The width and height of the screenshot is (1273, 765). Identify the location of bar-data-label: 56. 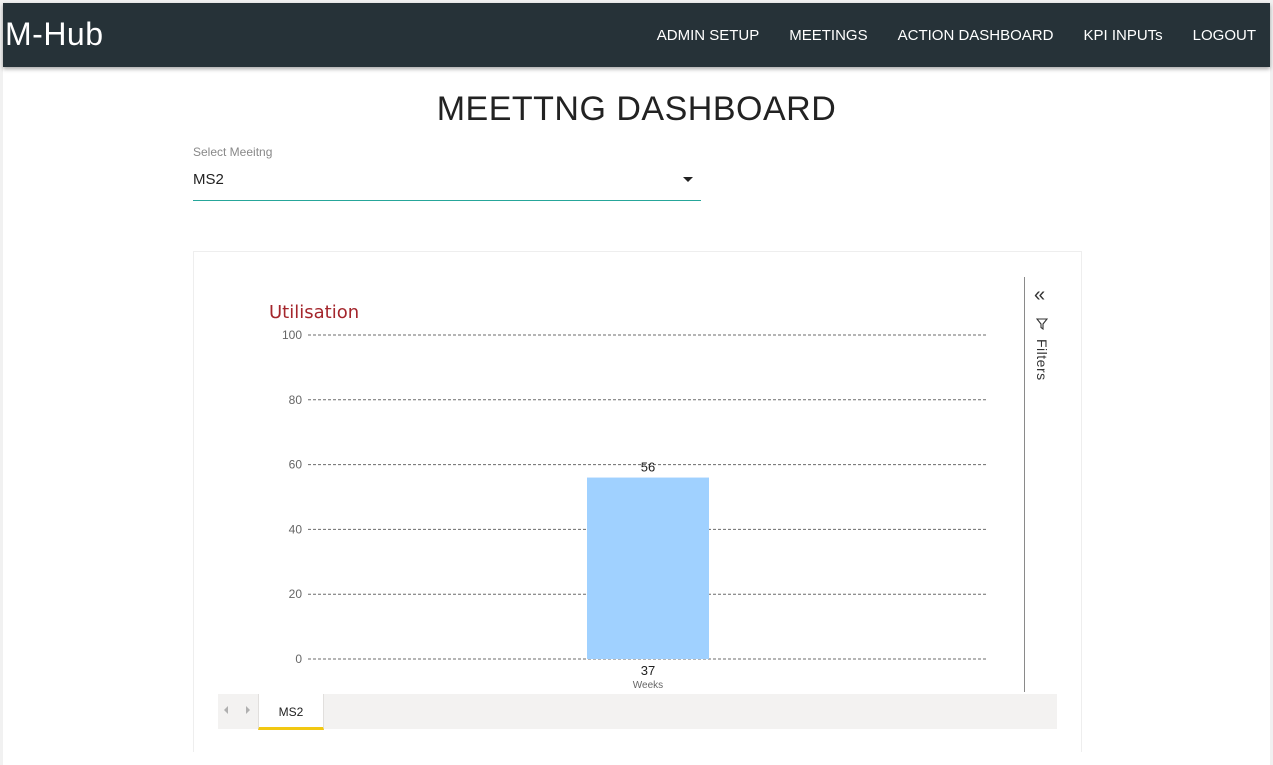
(648, 467).